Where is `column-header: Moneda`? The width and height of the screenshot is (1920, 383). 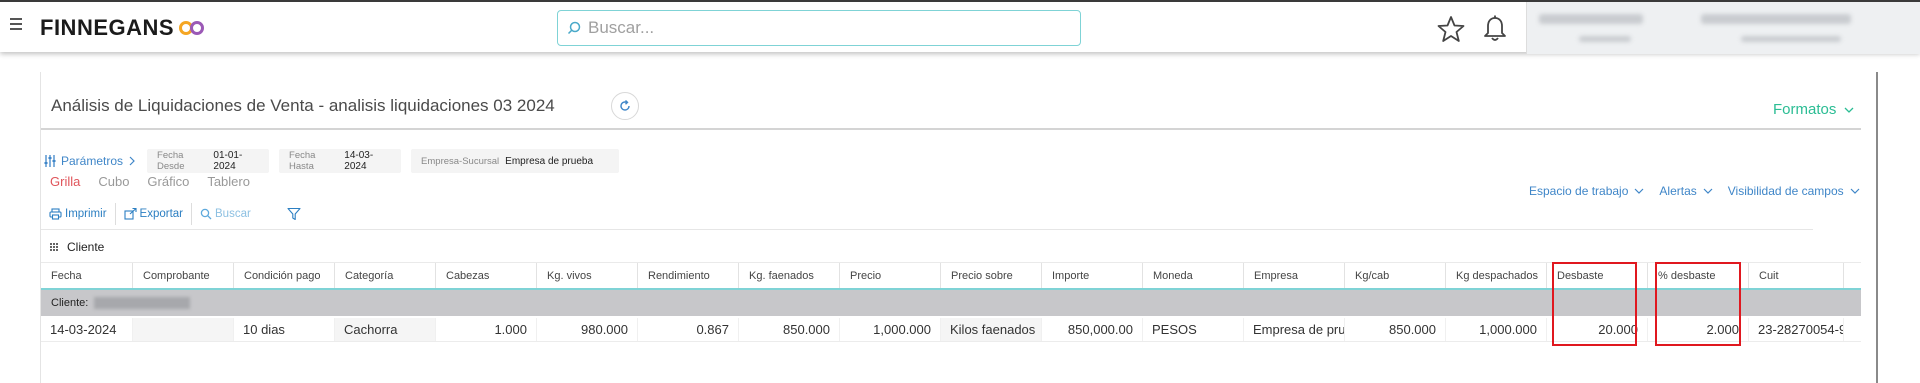 column-header: Moneda is located at coordinates (1193, 275).